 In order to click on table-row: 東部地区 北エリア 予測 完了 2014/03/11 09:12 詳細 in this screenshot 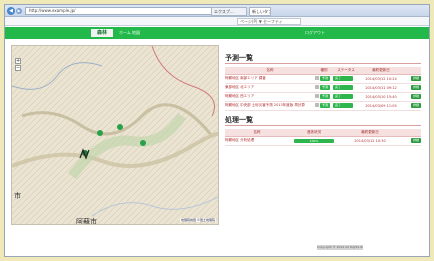, I will do `click(323, 88)`.